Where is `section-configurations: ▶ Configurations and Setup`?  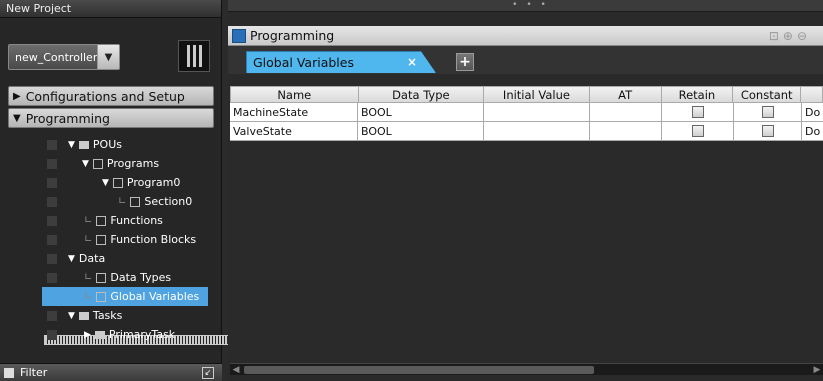
section-configurations: ▶ Configurations and Setup is located at coordinates (111, 96).